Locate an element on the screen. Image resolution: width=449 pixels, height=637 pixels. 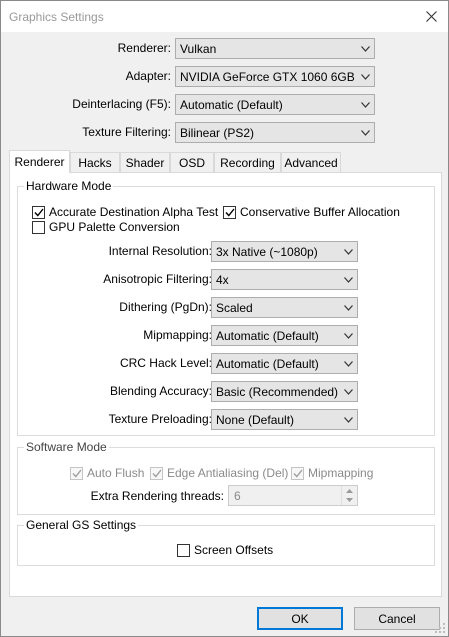
close-icon is located at coordinates (431, 16).